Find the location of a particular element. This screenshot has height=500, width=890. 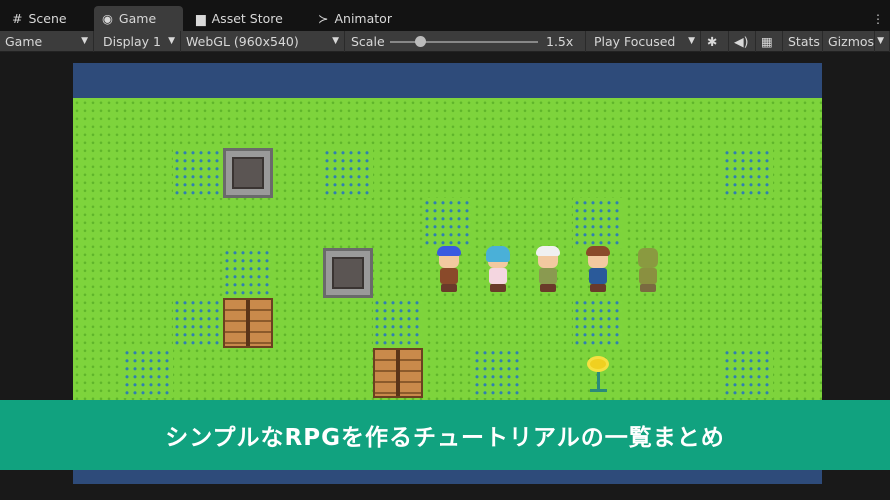

scale-slider is located at coordinates (464, 42).